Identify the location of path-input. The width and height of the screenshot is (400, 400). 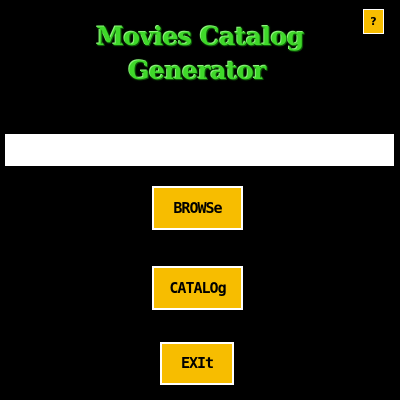
(199, 150).